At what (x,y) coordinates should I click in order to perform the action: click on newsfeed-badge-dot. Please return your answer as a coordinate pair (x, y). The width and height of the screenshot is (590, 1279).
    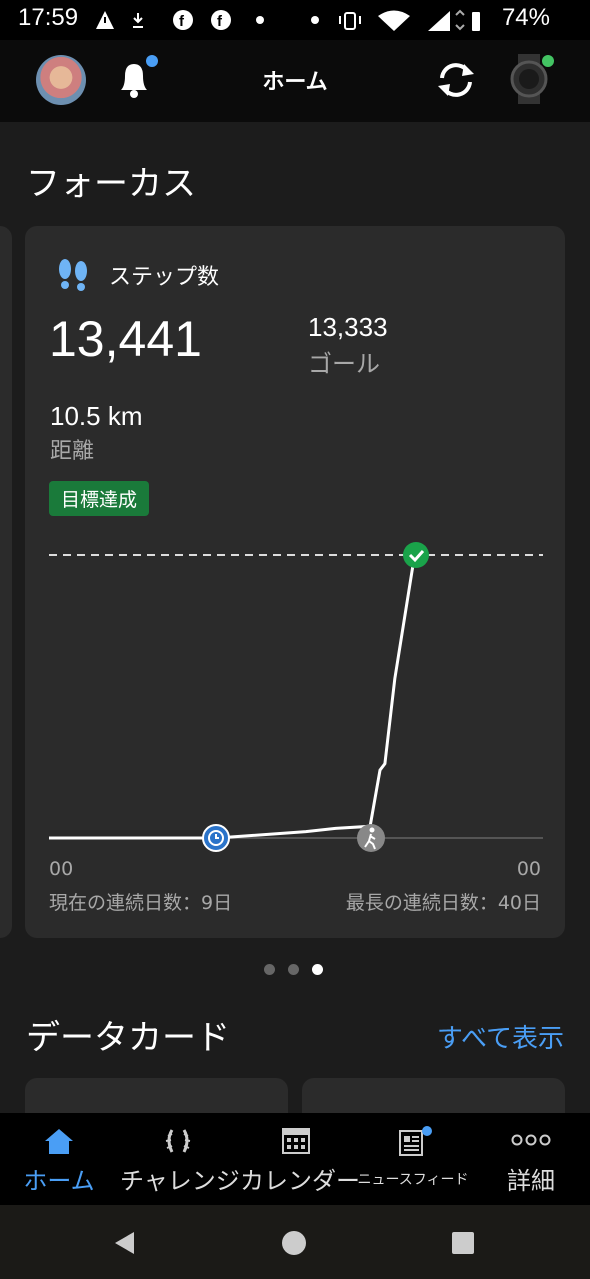
    Looking at the image, I should click on (427, 1131).